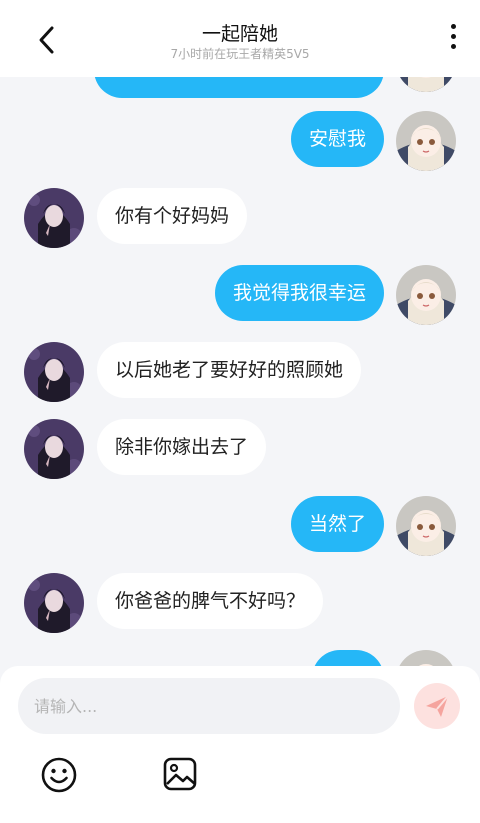 This screenshot has width=480, height=823. What do you see at coordinates (240, 54) in the screenshot?
I see `chat-status: 7小时前在玩王者精英5V5` at bounding box center [240, 54].